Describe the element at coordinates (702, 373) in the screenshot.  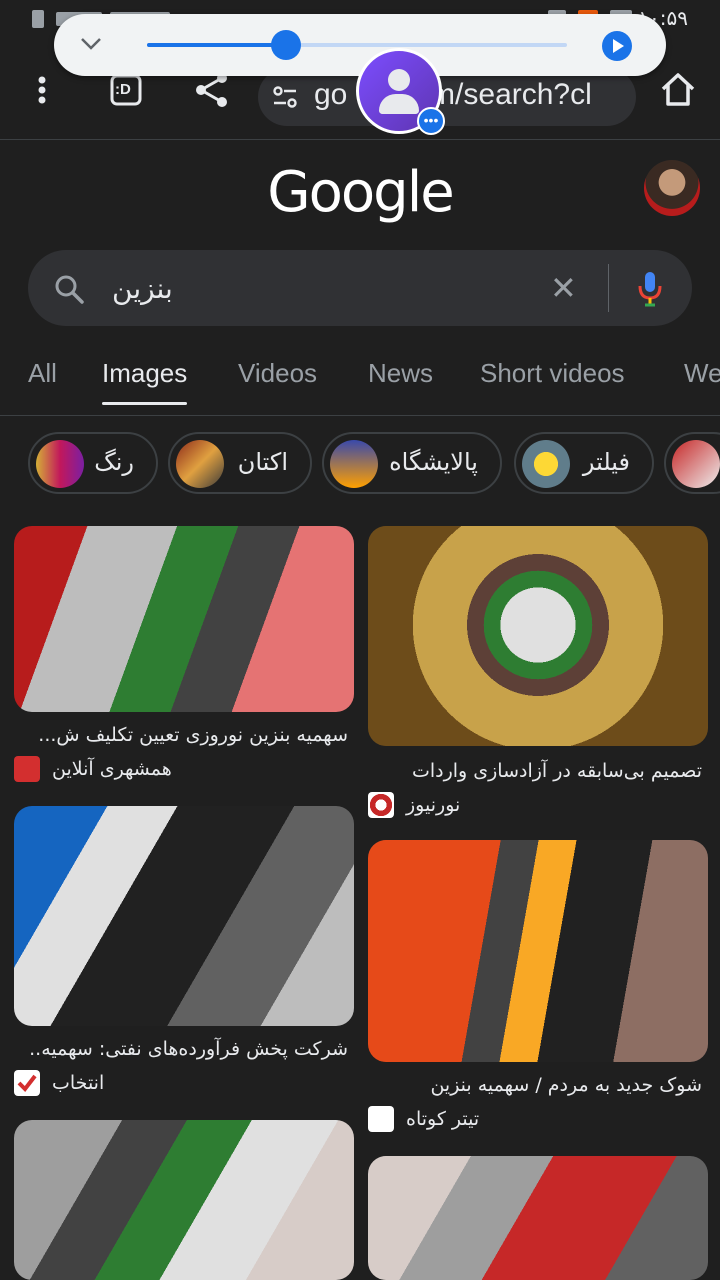
I see `tab-web: We` at that location.